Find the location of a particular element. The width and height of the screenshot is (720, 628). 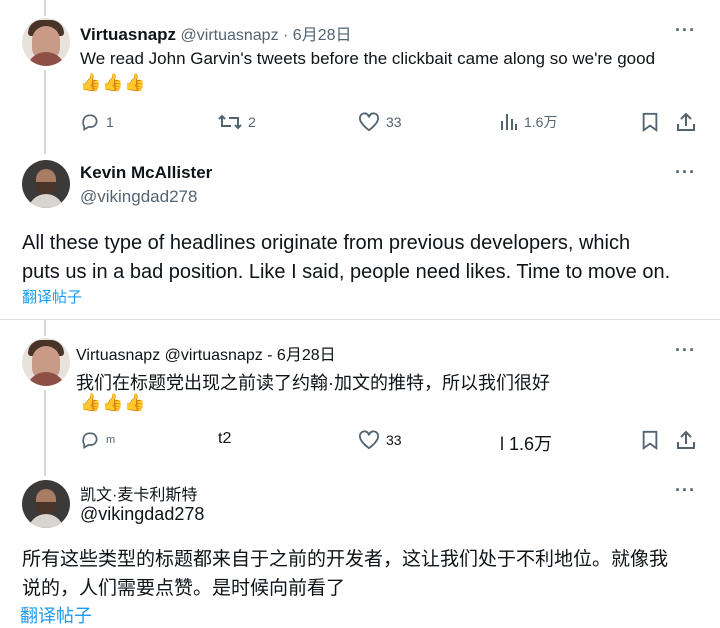

retweet-count: t2 is located at coordinates (225, 438).